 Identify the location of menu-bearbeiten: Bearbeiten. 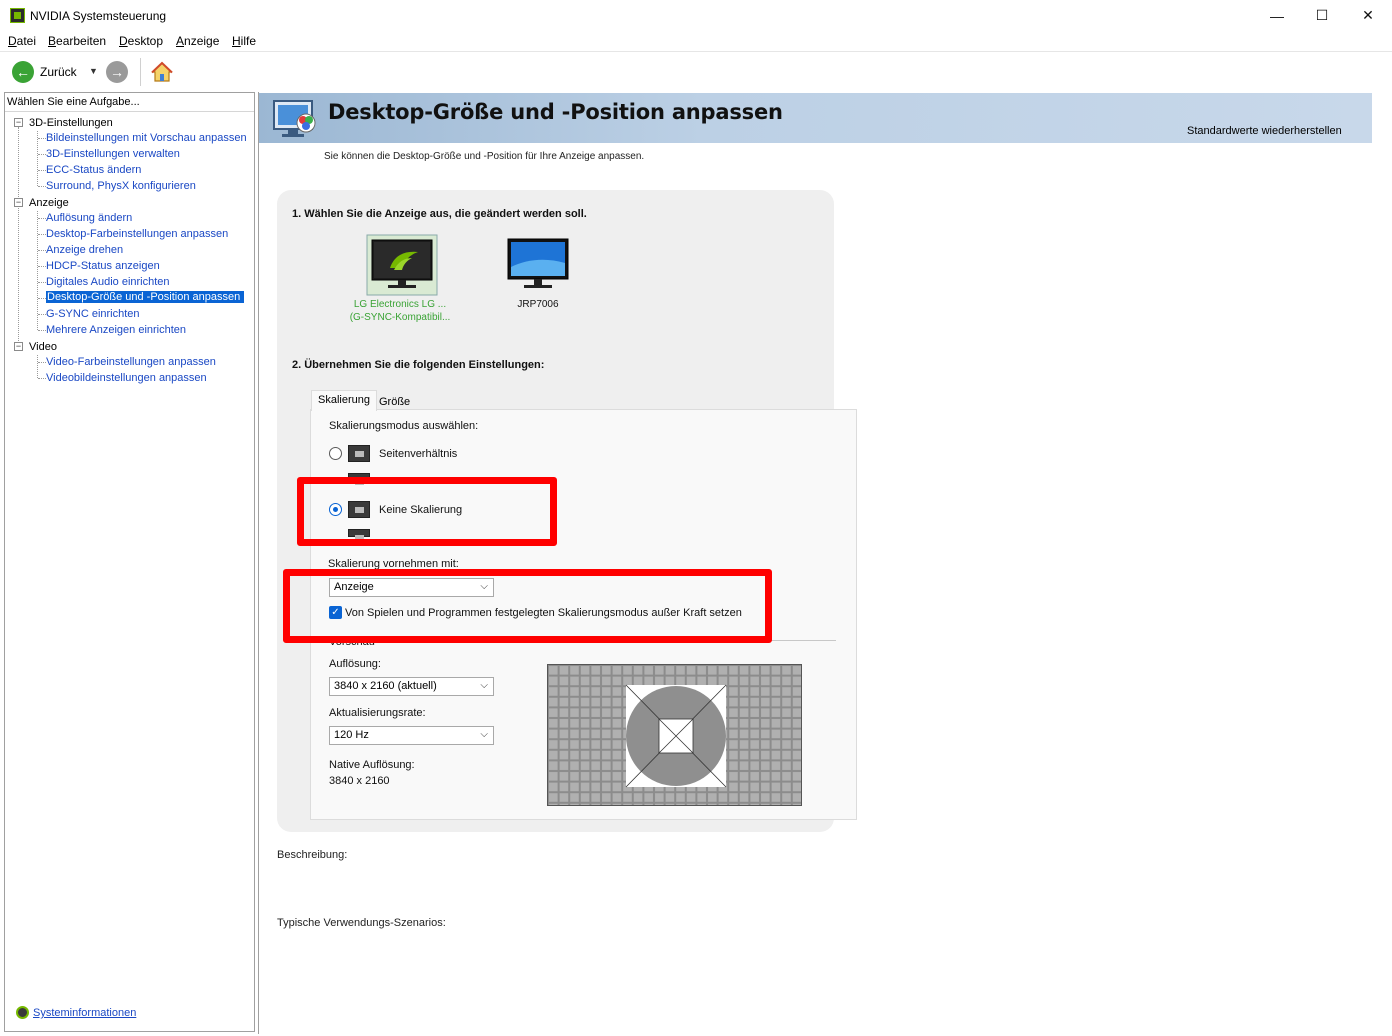
(77, 41).